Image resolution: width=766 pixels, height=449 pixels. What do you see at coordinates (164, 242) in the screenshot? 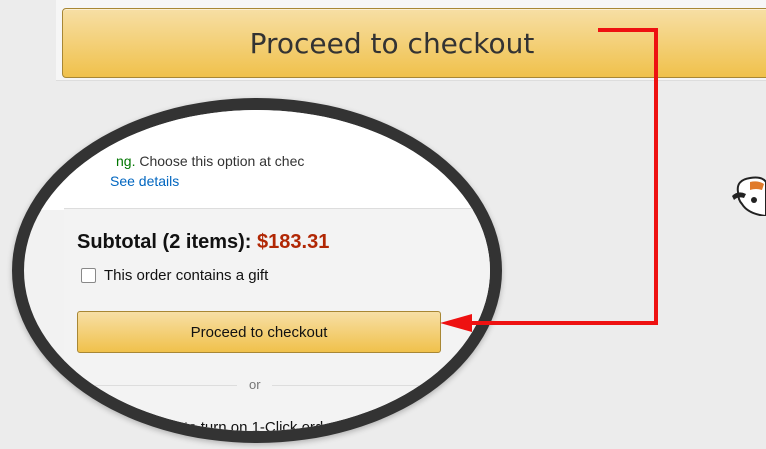
I see `subtotal-label: Subtotal (2 items):` at bounding box center [164, 242].